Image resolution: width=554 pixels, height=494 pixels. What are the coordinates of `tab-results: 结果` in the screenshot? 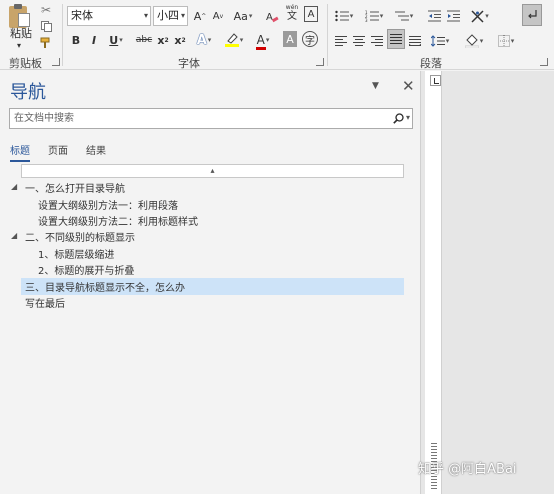 It's located at (96, 152).